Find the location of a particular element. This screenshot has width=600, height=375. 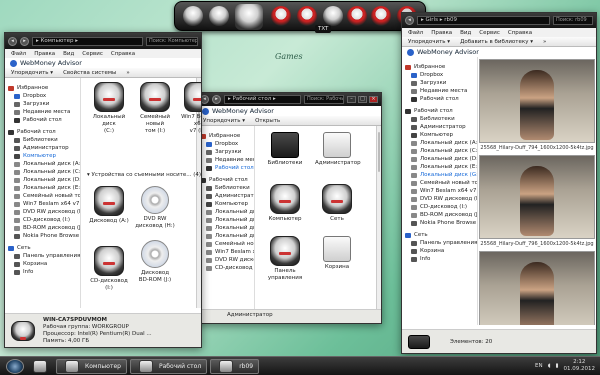

desktop-item: Администратор is located at coordinates (338, 149).